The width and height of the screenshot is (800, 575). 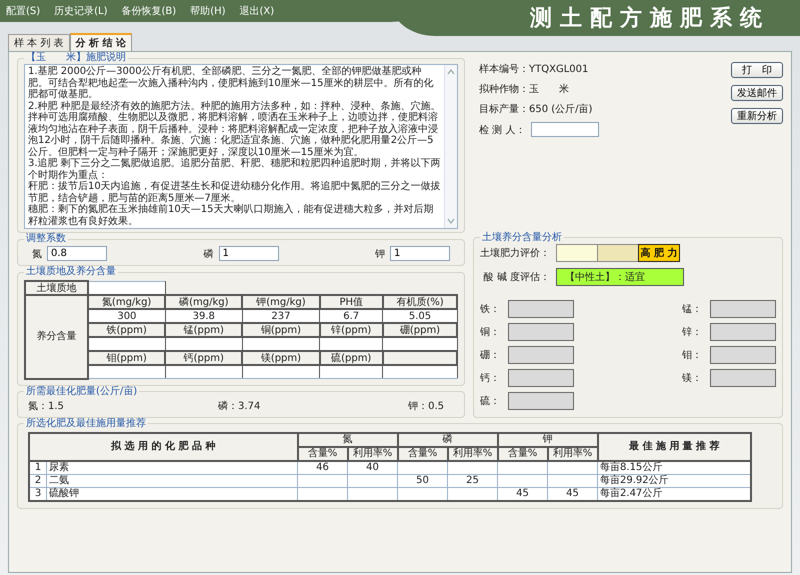 I want to click on amount-text: 钾：0.5, so click(x=426, y=406).